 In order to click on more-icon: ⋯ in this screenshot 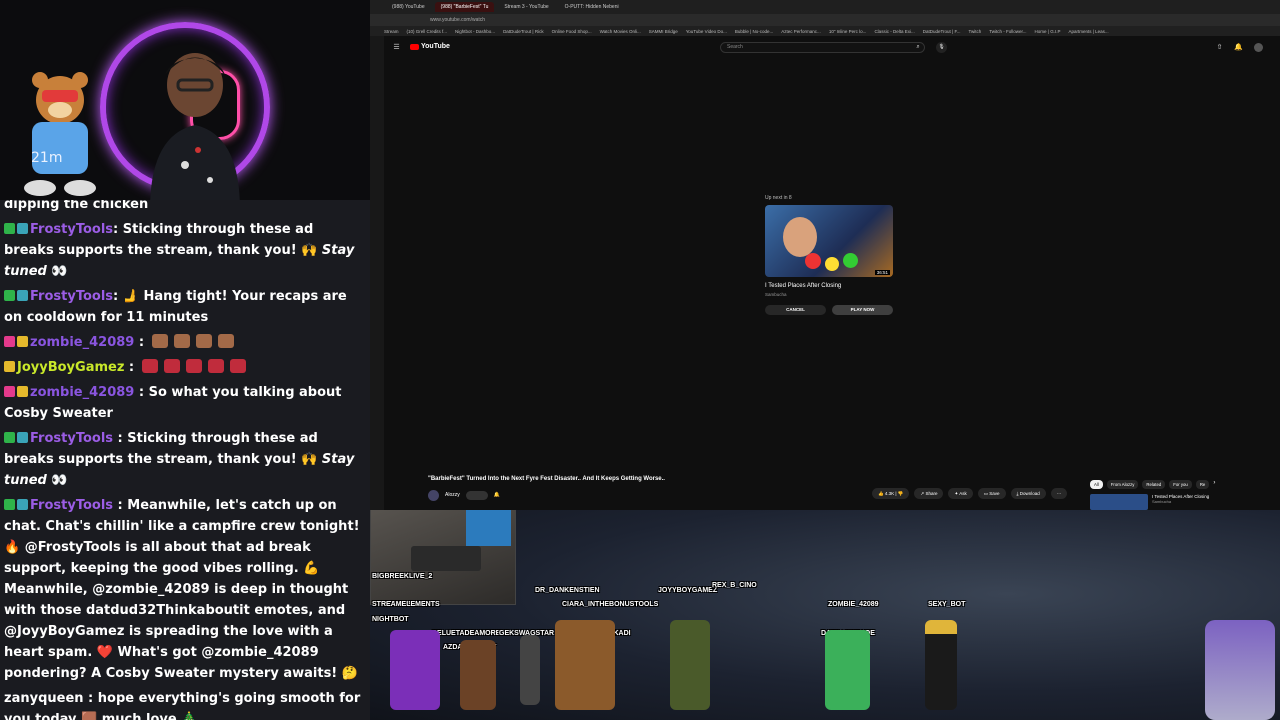, I will do `click(1059, 493)`.